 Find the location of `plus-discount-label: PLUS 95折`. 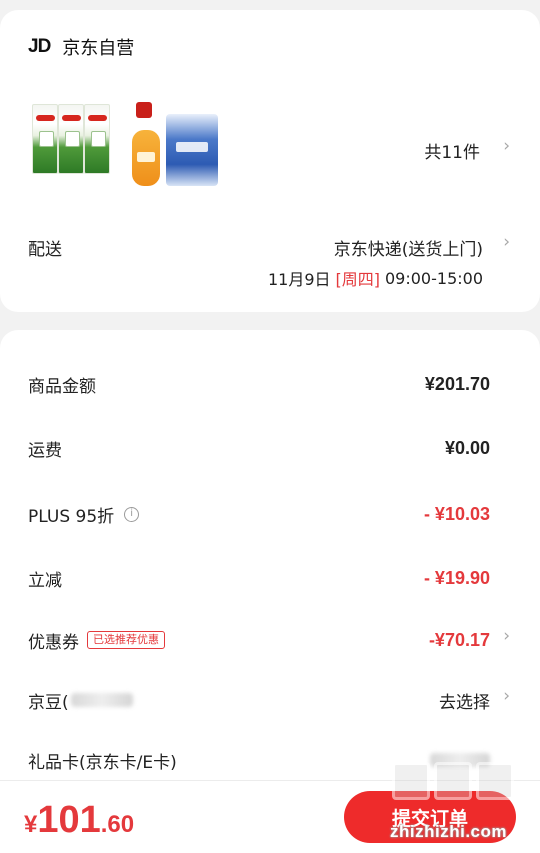

plus-discount-label: PLUS 95折 is located at coordinates (71, 516).